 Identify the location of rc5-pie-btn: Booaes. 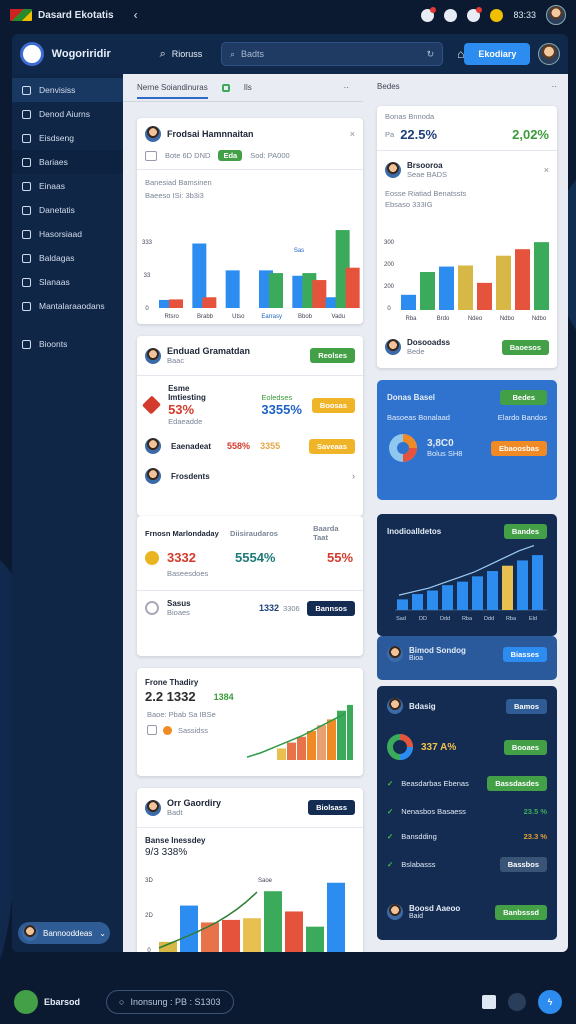
(525, 747).